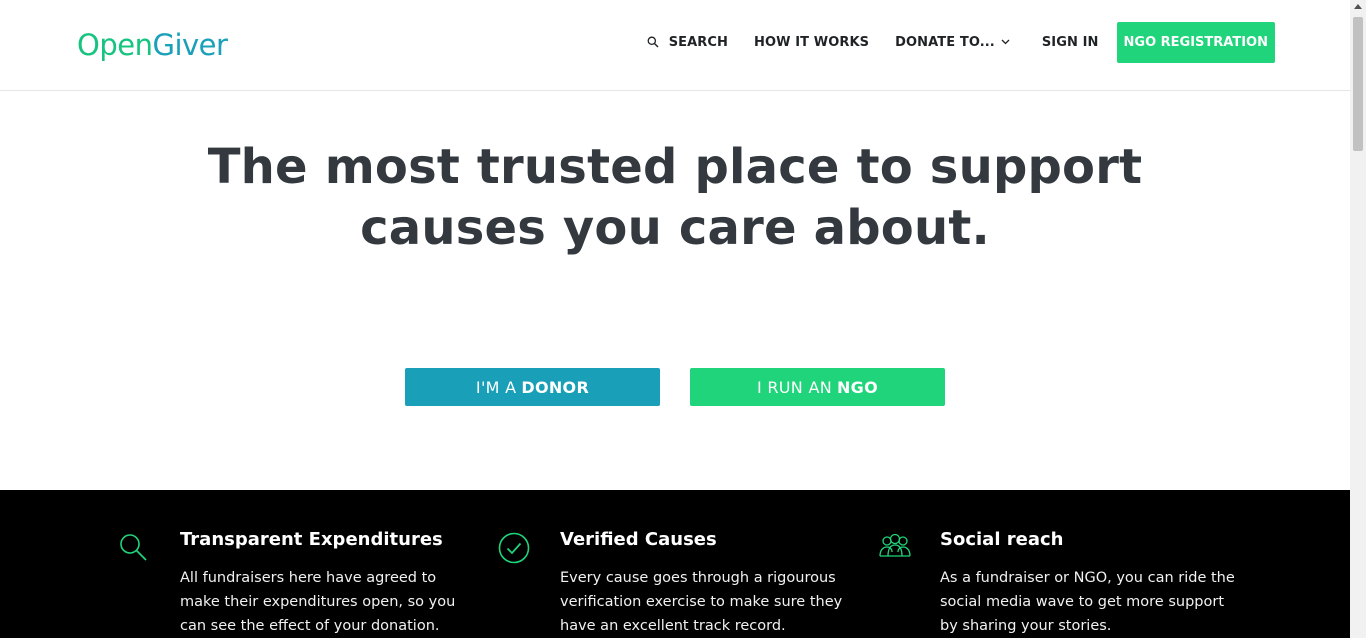  I want to click on group-icon, so click(895, 547).